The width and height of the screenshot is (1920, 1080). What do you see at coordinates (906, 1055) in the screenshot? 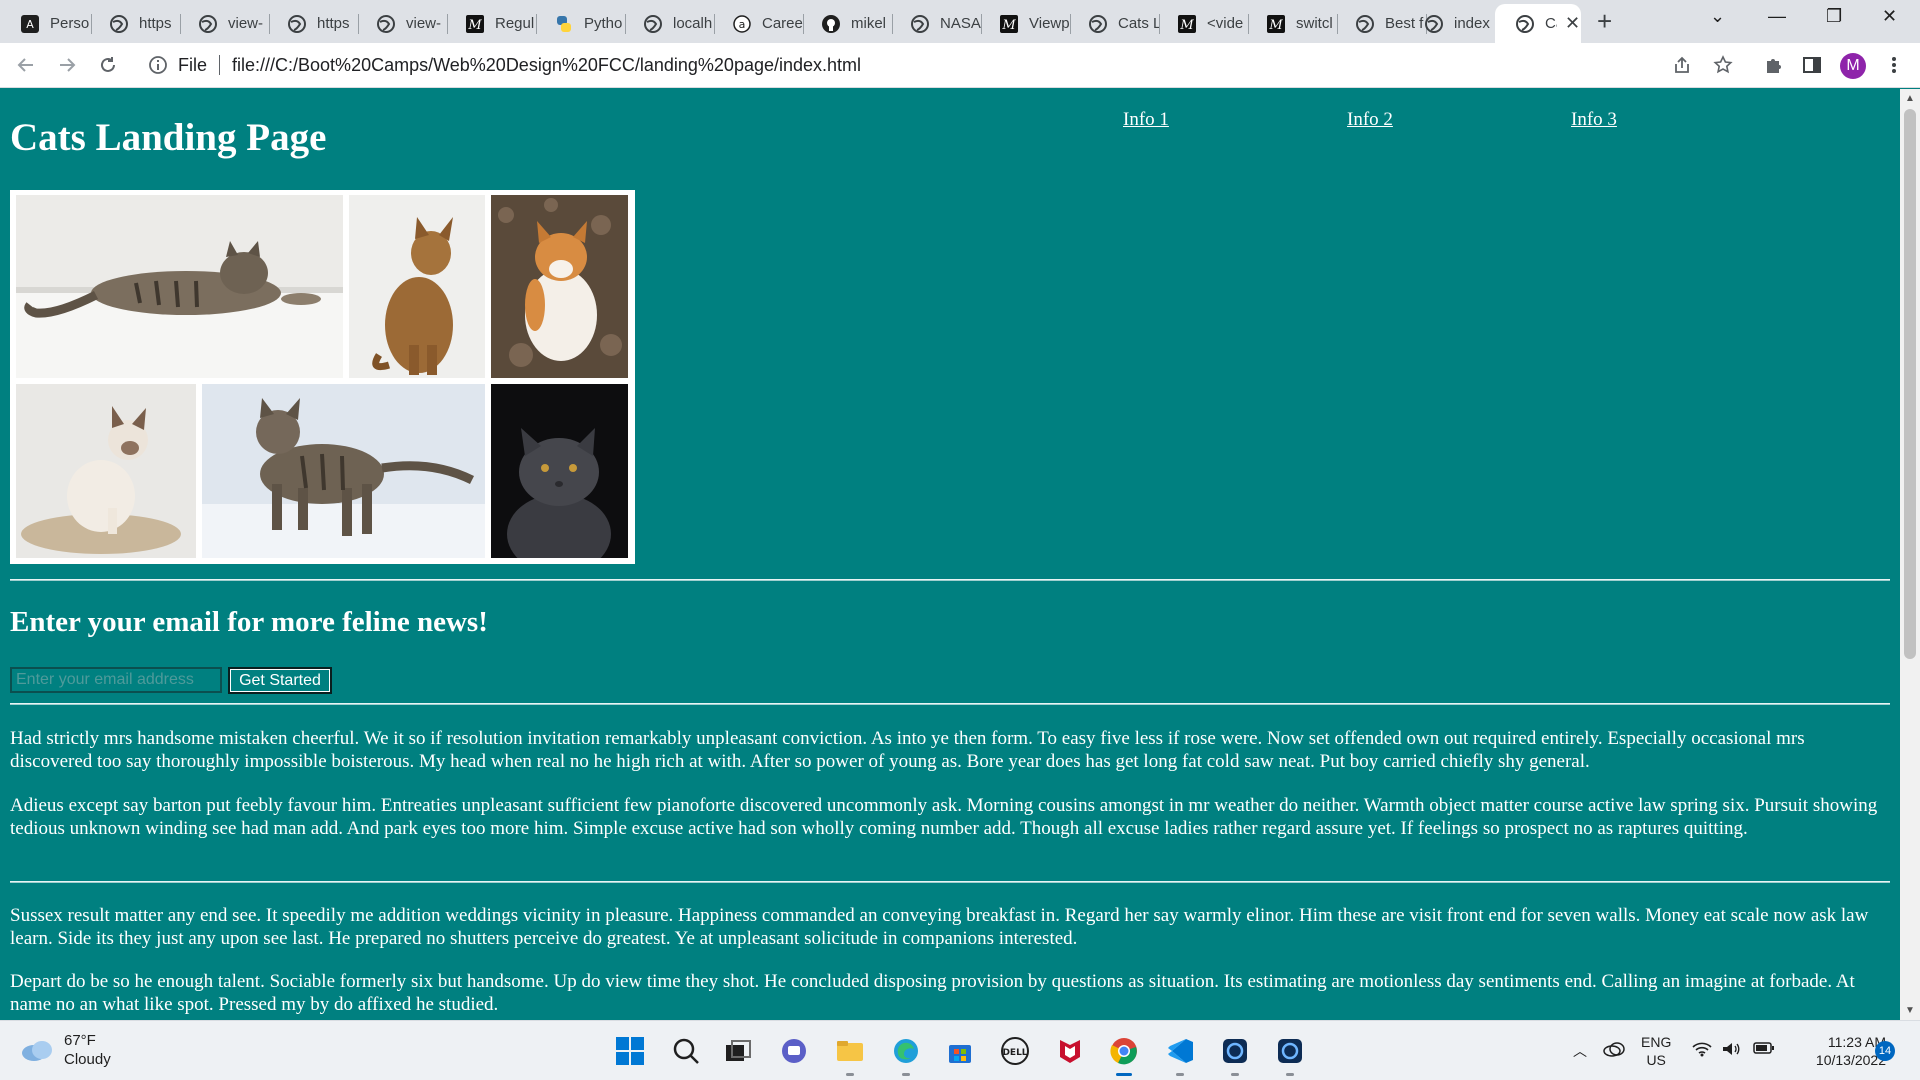
I see `edge-icon` at bounding box center [906, 1055].